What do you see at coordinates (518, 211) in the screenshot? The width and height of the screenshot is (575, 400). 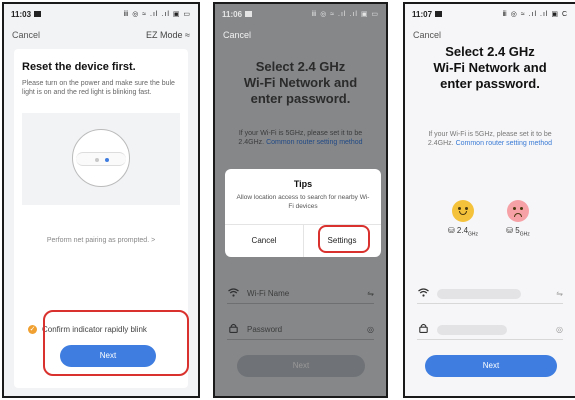 I see `sad-face-icon` at bounding box center [518, 211].